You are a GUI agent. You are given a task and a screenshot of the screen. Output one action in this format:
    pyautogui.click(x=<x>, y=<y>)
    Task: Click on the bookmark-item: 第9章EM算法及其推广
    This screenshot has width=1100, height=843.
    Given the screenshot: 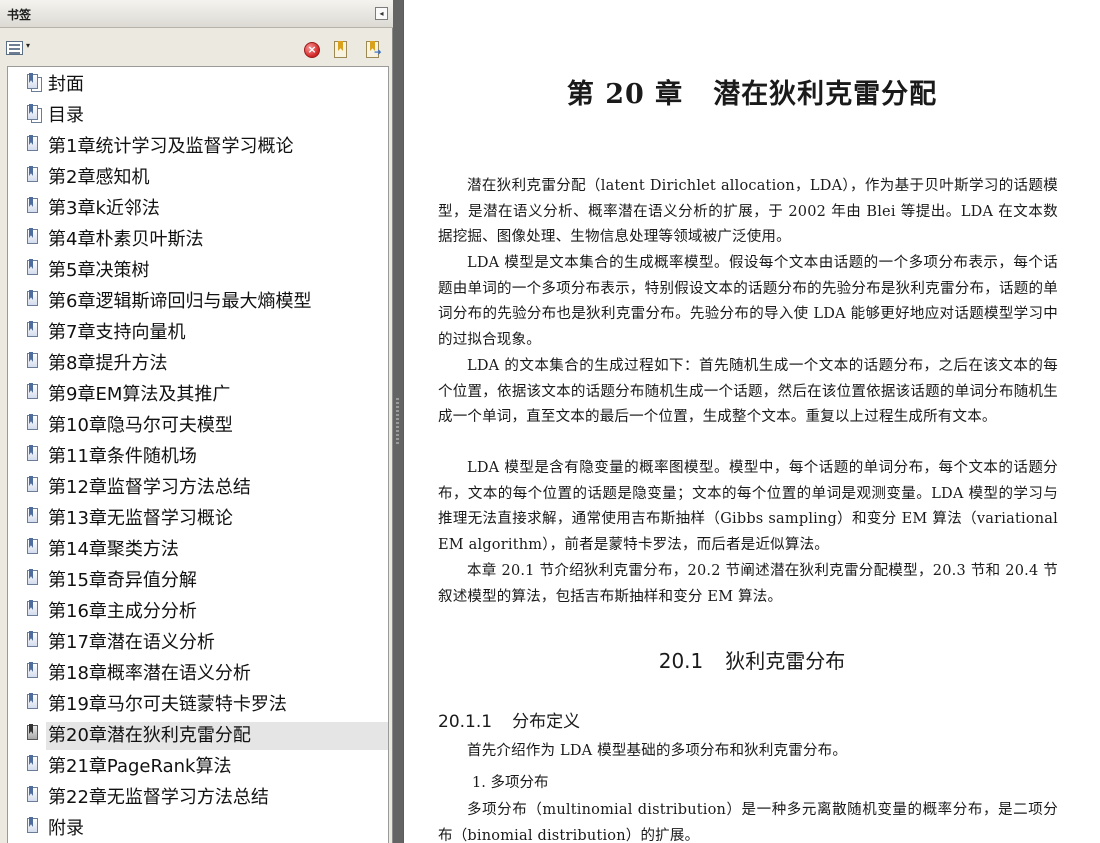 What is the action you would take?
    pyautogui.click(x=198, y=395)
    